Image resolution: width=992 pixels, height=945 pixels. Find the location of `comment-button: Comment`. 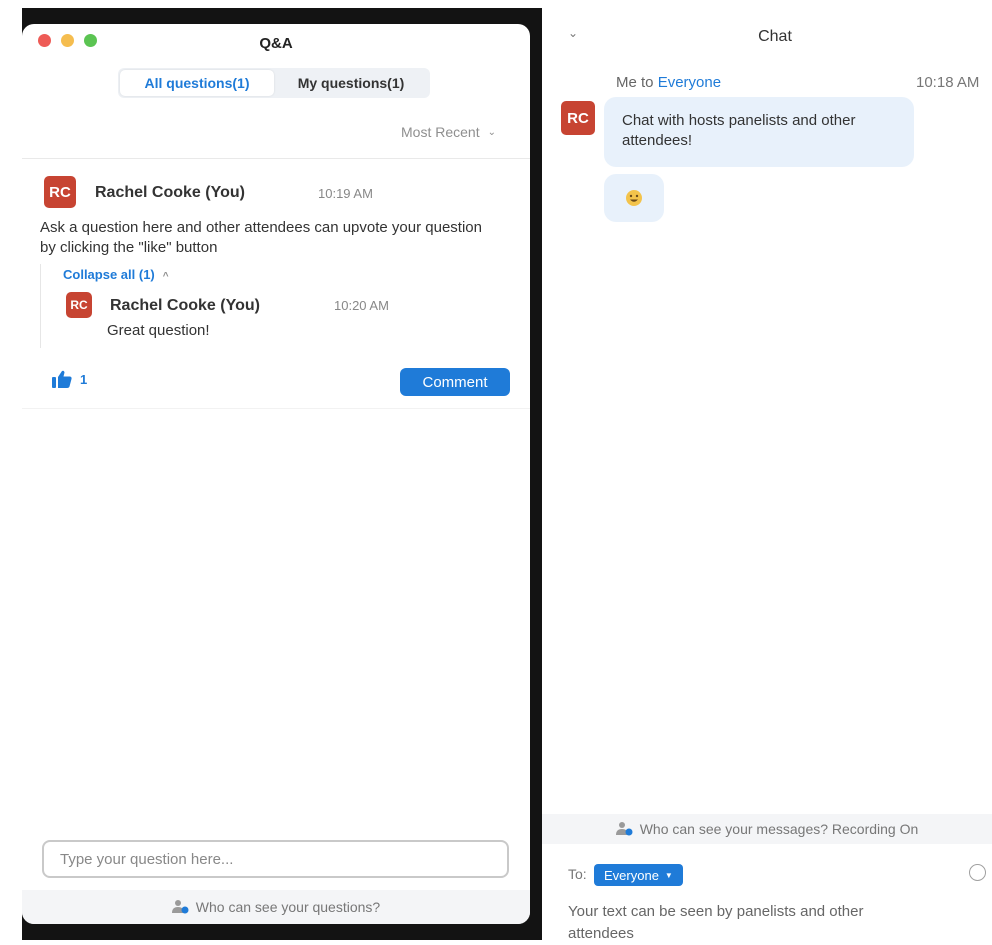

comment-button: Comment is located at coordinates (455, 382).